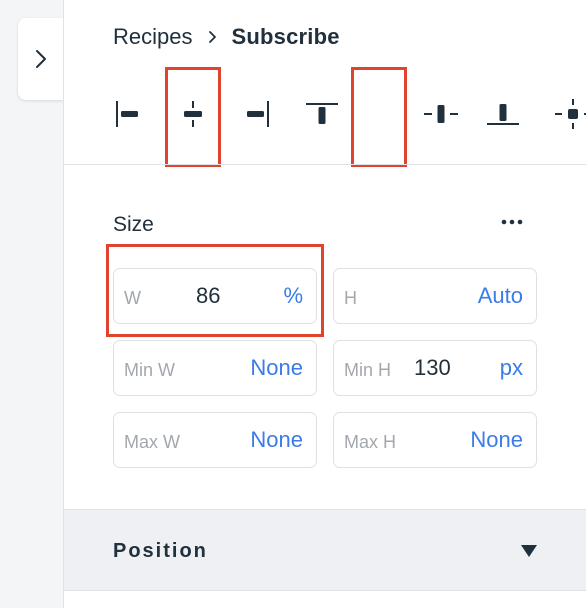  I want to click on align-left-button, so click(128, 114).